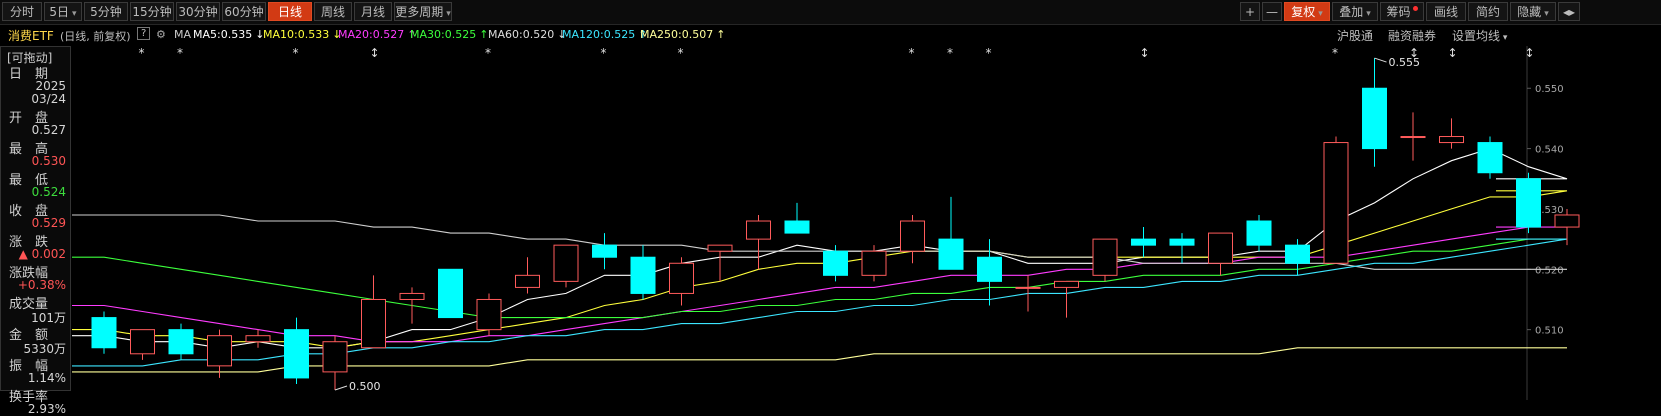 The width and height of the screenshot is (1661, 416). What do you see at coordinates (1549, 150) in the screenshot?
I see `y-tick-label: 0.540` at bounding box center [1549, 150].